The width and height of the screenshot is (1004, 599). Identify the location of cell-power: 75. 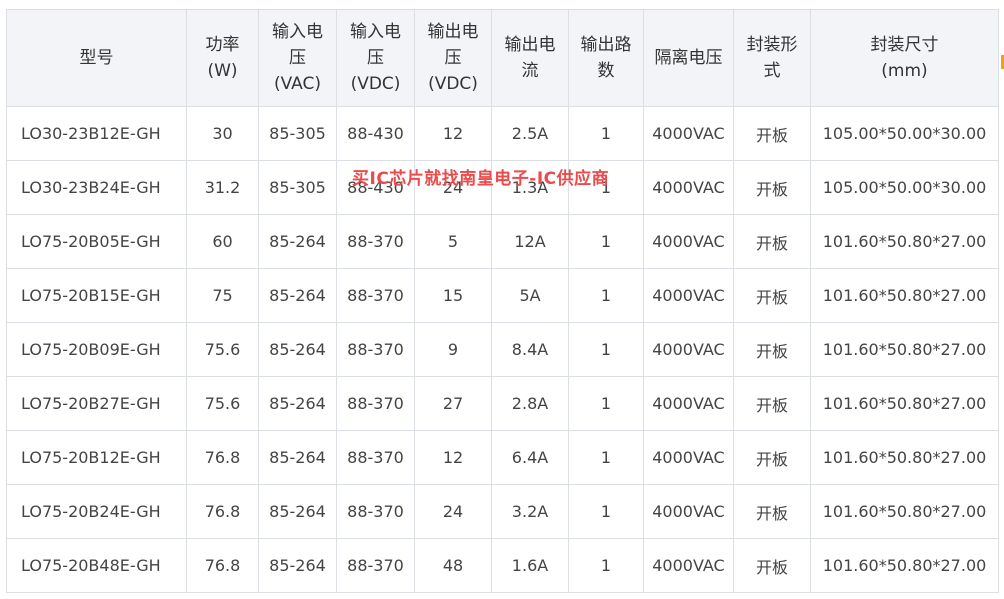
(222, 295).